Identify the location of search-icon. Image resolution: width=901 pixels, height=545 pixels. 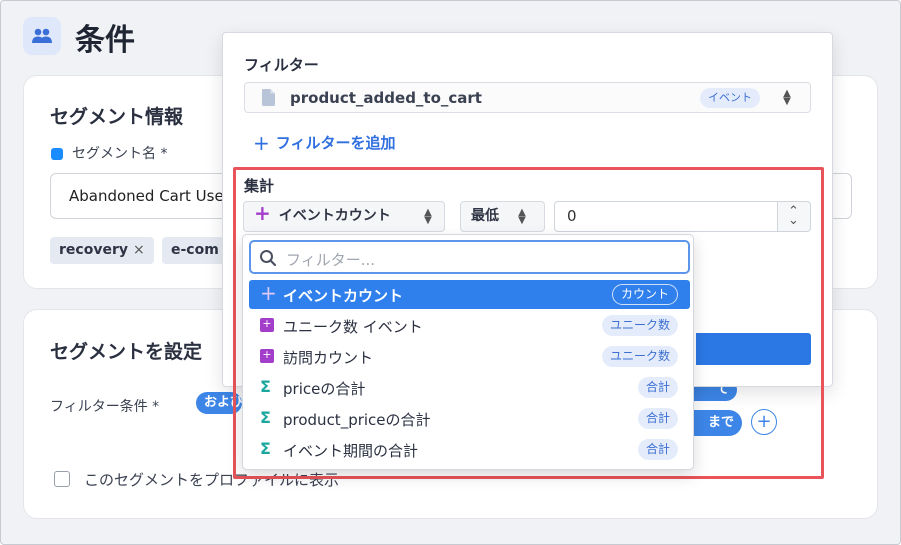
(268, 260).